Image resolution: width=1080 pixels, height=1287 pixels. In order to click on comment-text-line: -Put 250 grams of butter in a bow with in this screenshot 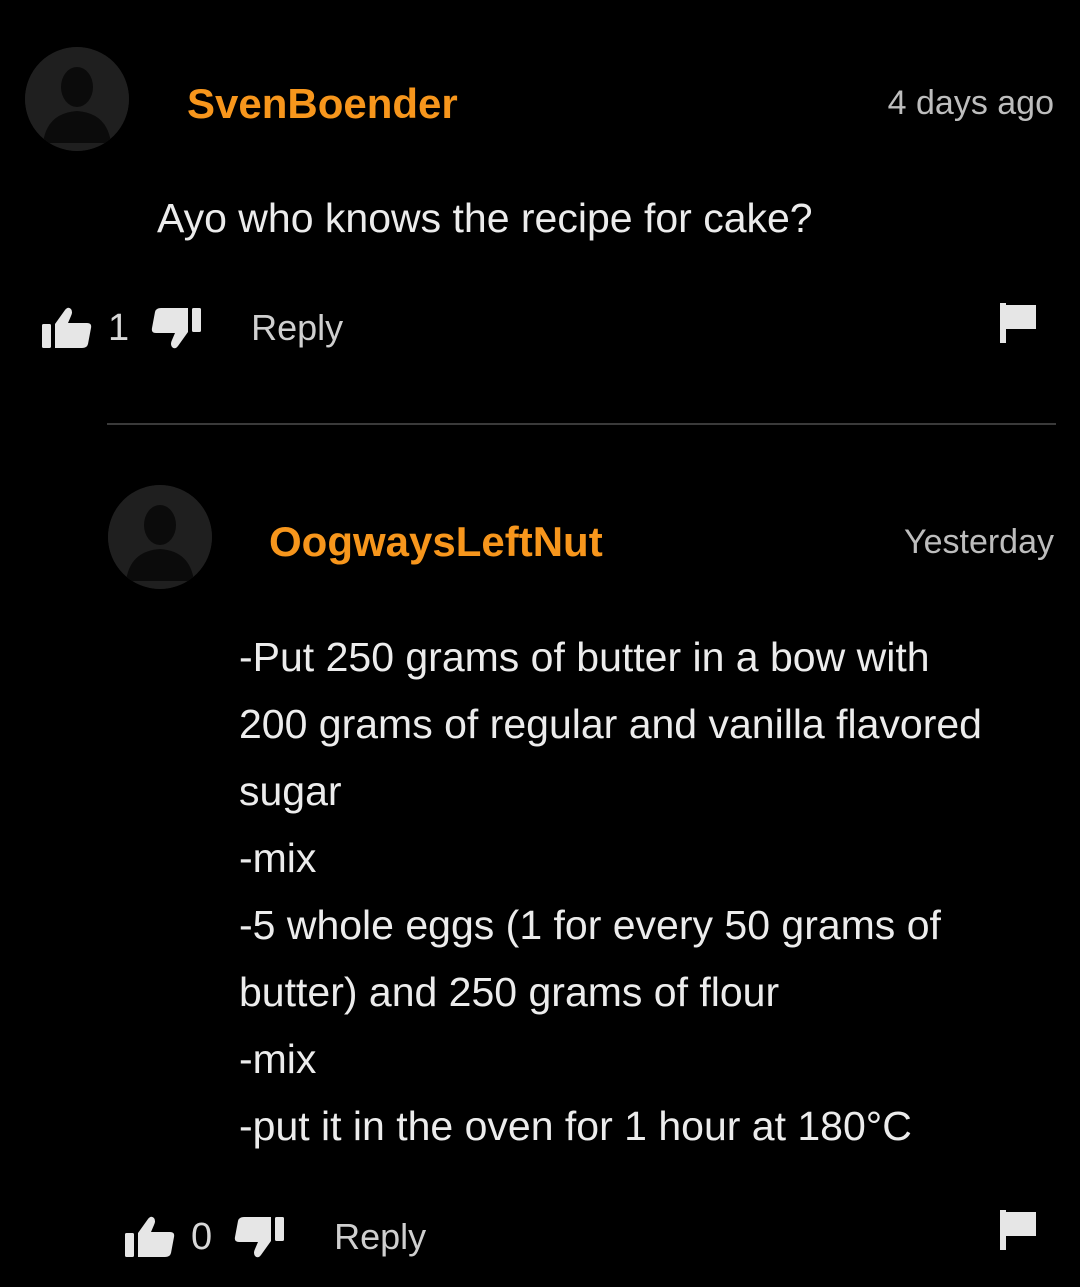, I will do `click(584, 657)`.